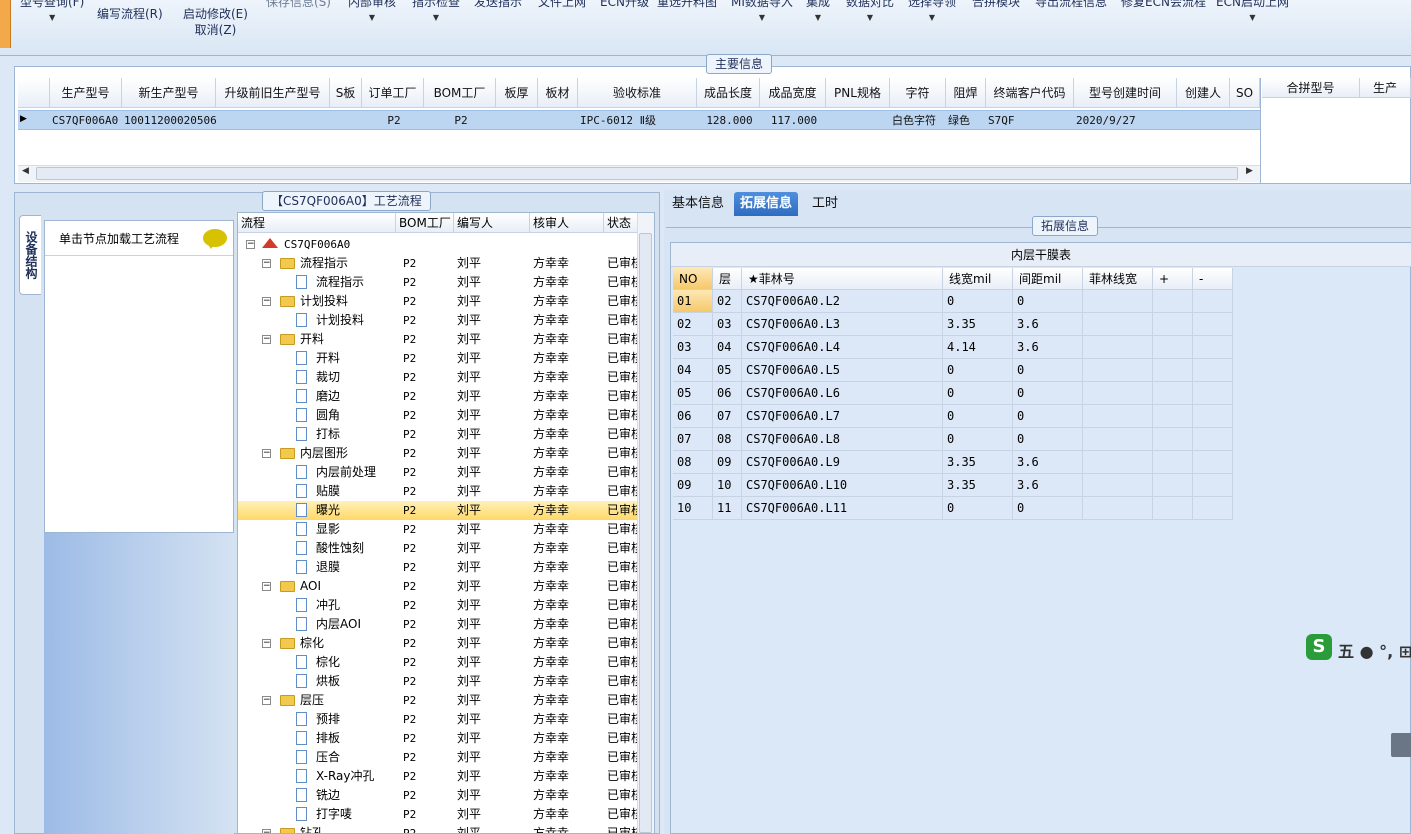 The width and height of the screenshot is (1411, 834). What do you see at coordinates (621, 223) in the screenshot?
I see `tree-col-header-4: 状态` at bounding box center [621, 223].